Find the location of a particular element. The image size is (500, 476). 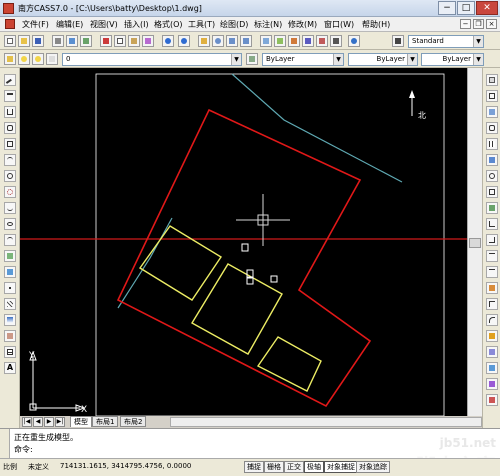

break-at-point-icon is located at coordinates (492, 256).